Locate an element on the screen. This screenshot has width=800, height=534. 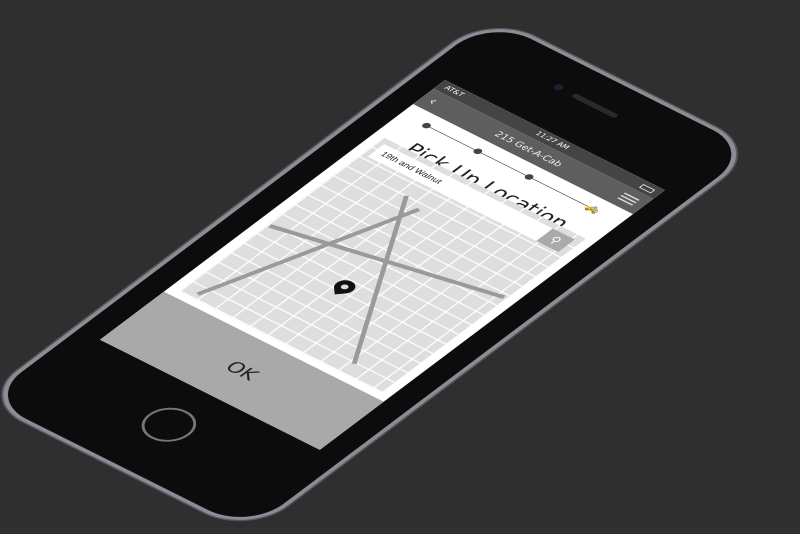
location-pin-icon is located at coordinates (345, 287).